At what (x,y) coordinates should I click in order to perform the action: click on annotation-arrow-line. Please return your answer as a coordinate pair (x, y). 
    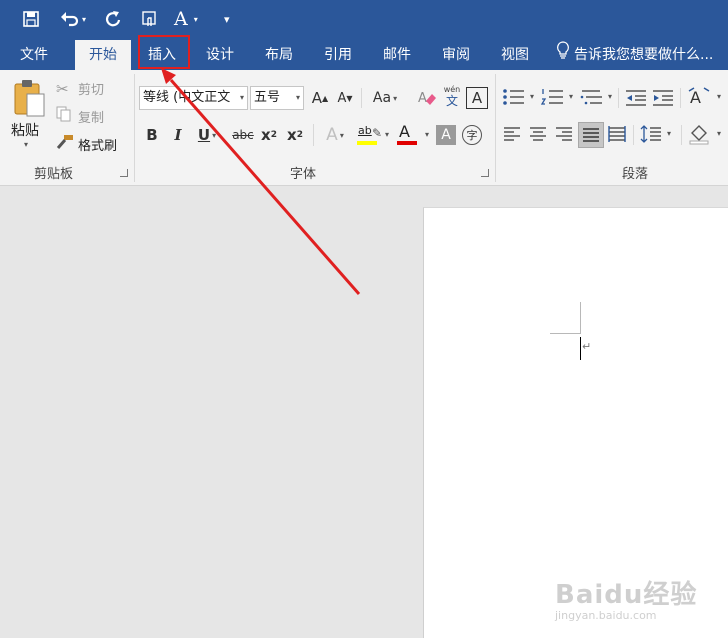
    Looking at the image, I should click on (265, 187).